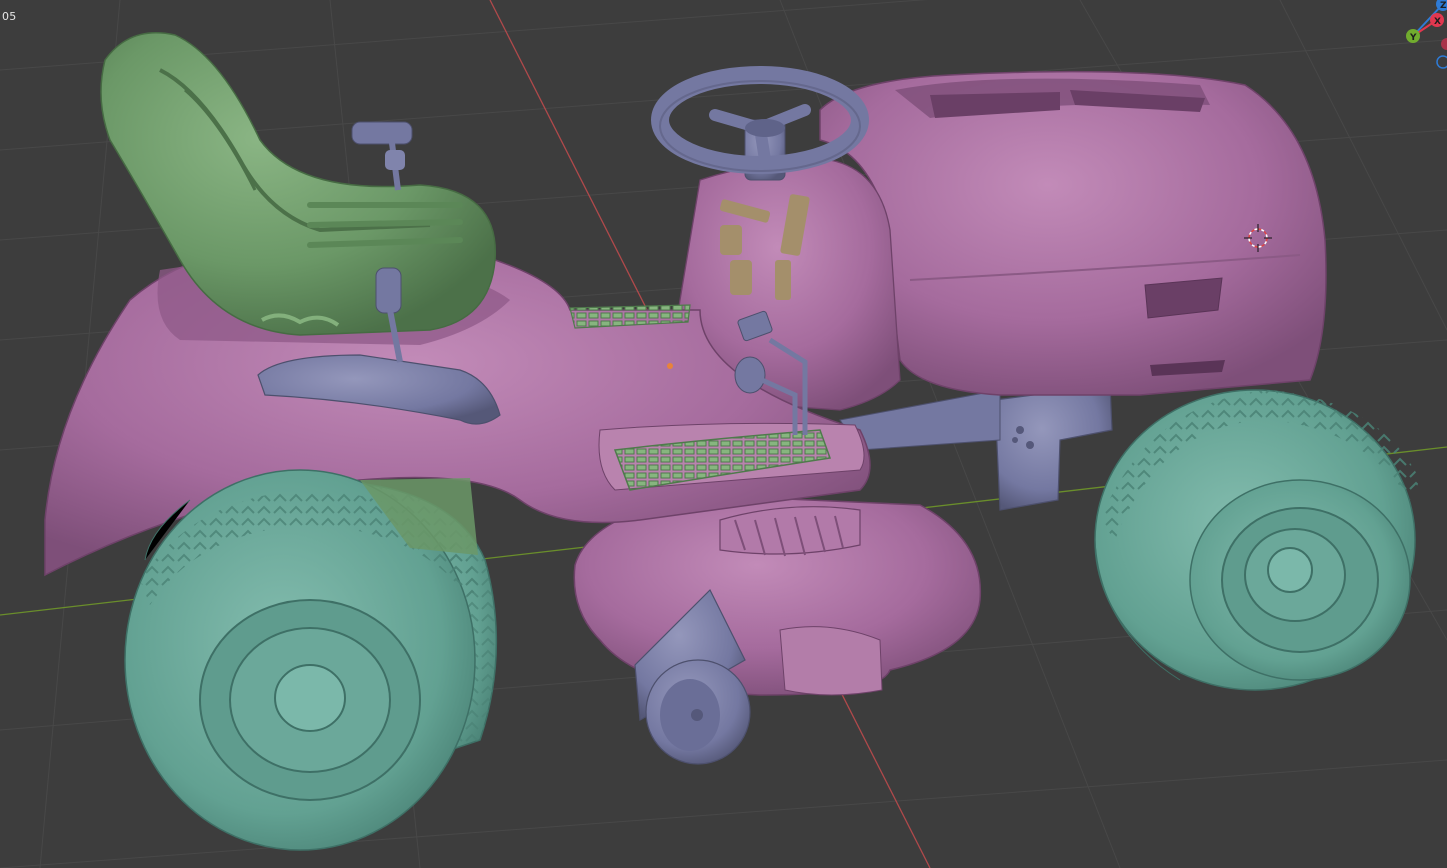  What do you see at coordinates (670, 366) in the screenshot?
I see `object-origin` at bounding box center [670, 366].